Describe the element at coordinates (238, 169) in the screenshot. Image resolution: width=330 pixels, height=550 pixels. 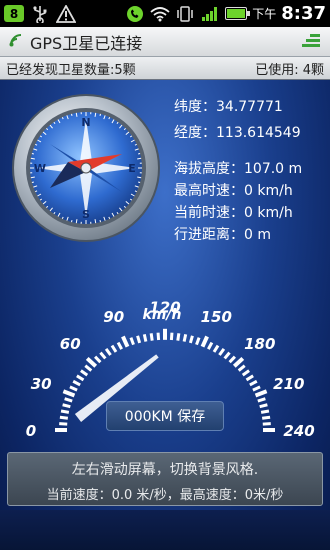
I see `altitude-readout: 海拔高度：107.0 m` at that location.